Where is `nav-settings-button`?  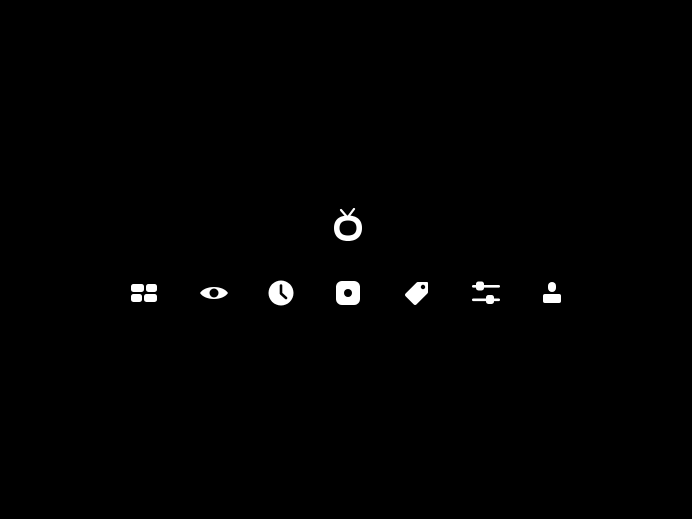 nav-settings-button is located at coordinates (486, 293).